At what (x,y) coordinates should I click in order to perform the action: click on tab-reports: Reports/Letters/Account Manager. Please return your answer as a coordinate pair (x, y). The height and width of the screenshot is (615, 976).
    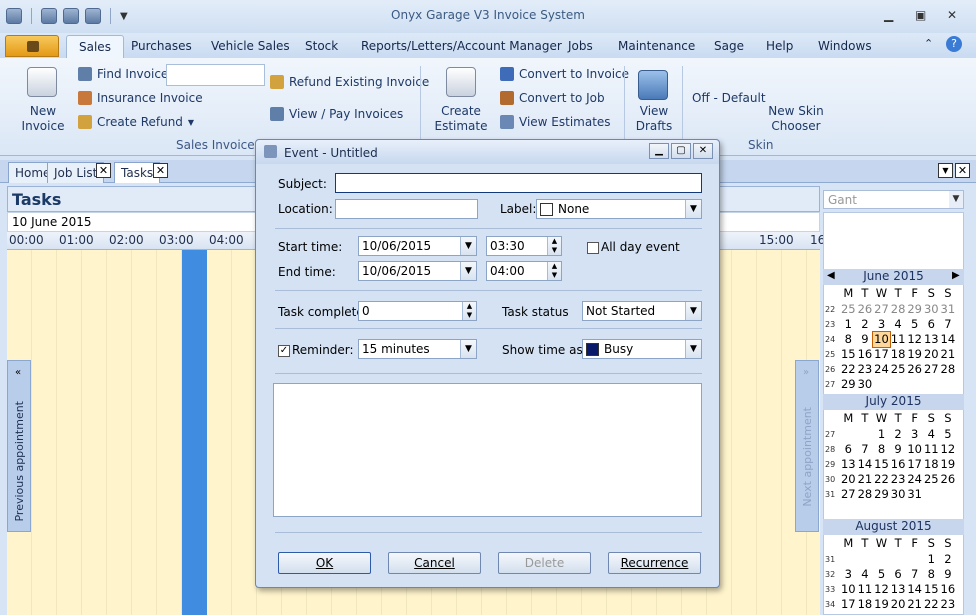
    Looking at the image, I should click on (461, 46).